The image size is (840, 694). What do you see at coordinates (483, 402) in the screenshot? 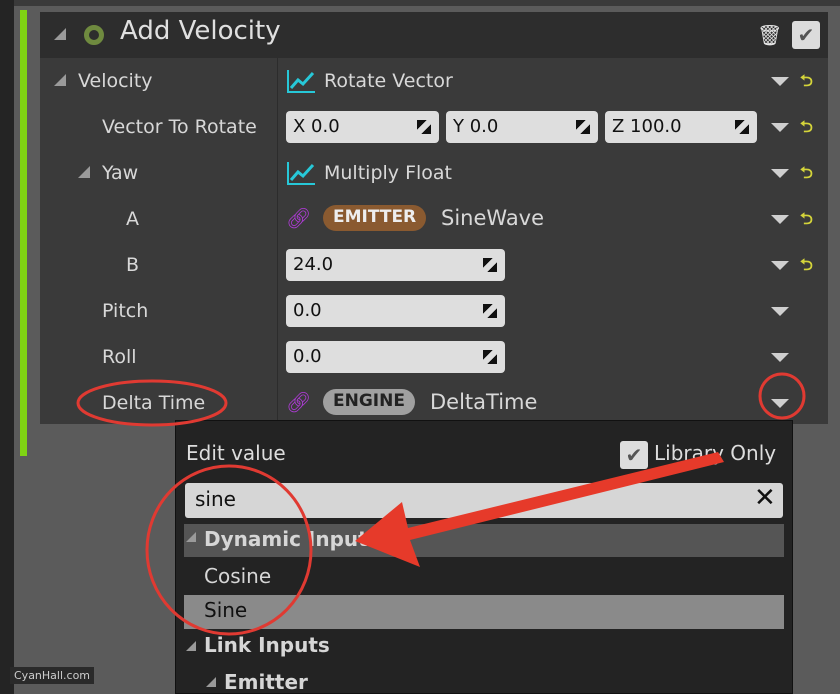
I see `delta-time-value: DeltaTime` at bounding box center [483, 402].